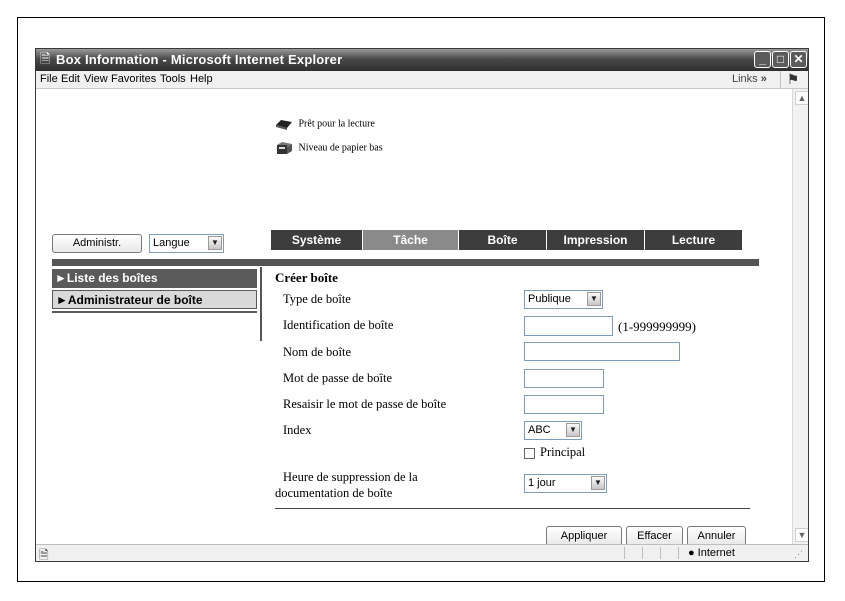 Image resolution: width=845 pixels, height=601 pixels. Describe the element at coordinates (657, 326) in the screenshot. I see `box-id-range: (1-999999999)` at that location.